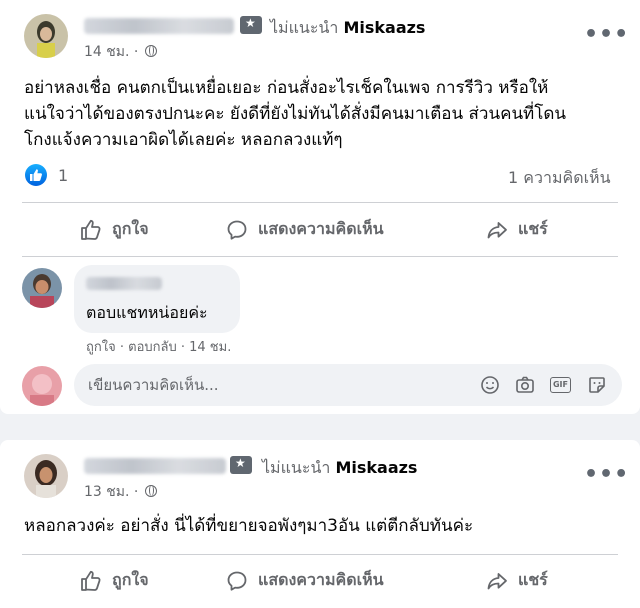 Image resolution: width=640 pixels, height=608 pixels. What do you see at coordinates (183, 140) in the screenshot?
I see `post-text-line: โกงแจ้งความเอาผิดได้เลยค่ะ หลอกลวงแท้ๆ` at bounding box center [183, 140].